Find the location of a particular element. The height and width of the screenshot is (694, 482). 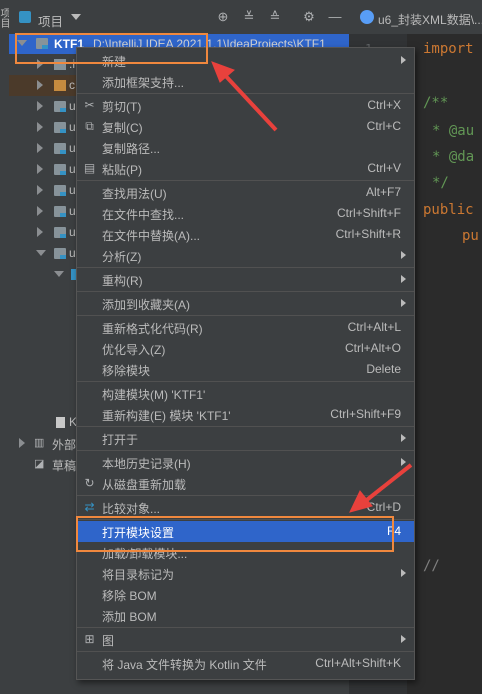

menu-item-add-bom: 添加 BOM is located at coordinates (245, 615).